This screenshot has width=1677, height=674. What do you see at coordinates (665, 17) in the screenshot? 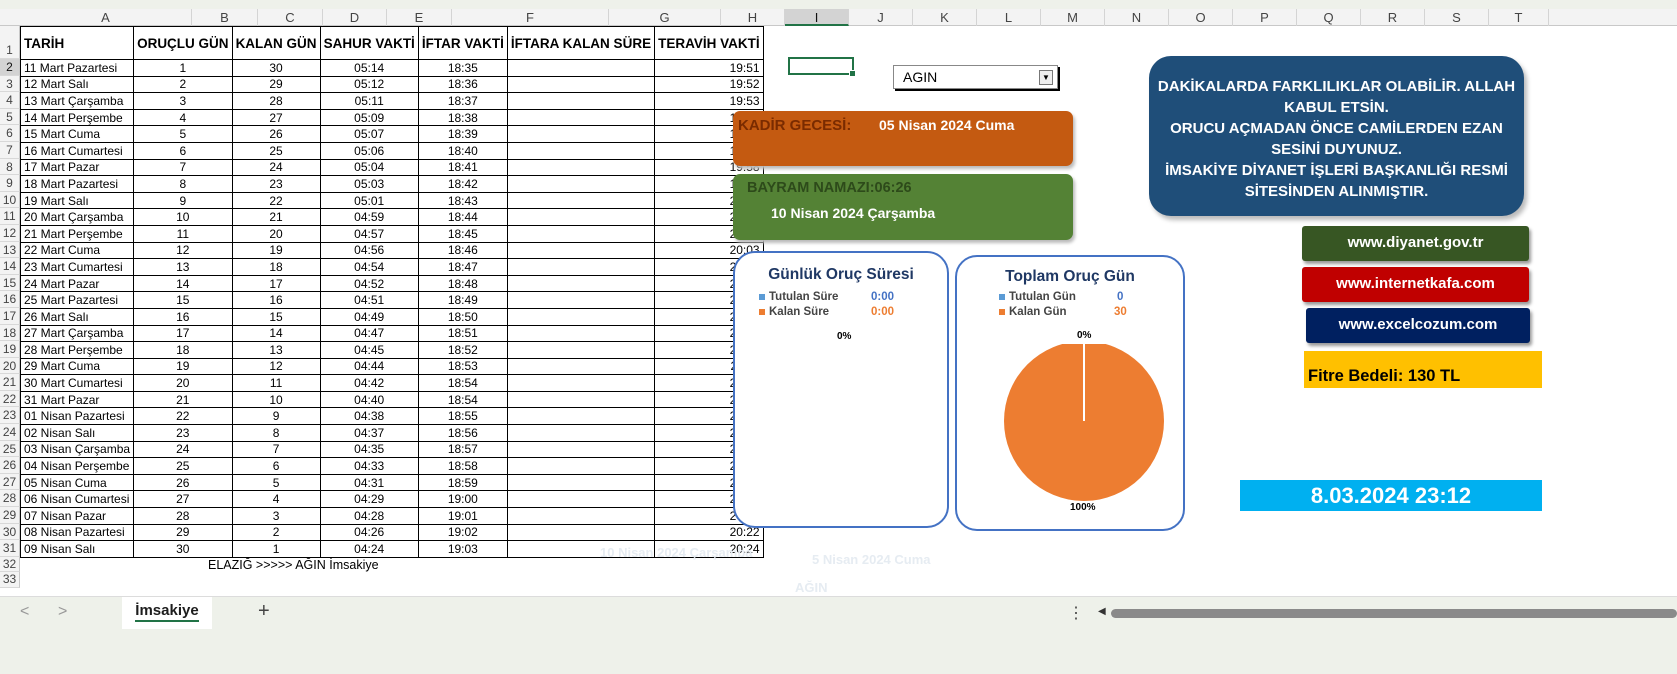
I see `column-header: G` at bounding box center [665, 17].